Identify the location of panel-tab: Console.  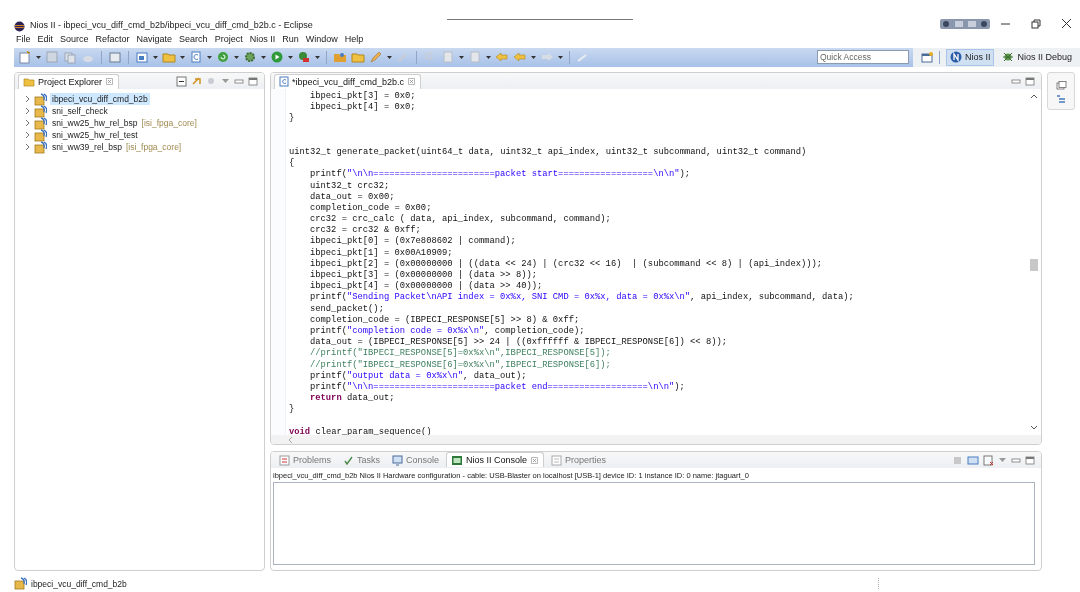
(416, 460).